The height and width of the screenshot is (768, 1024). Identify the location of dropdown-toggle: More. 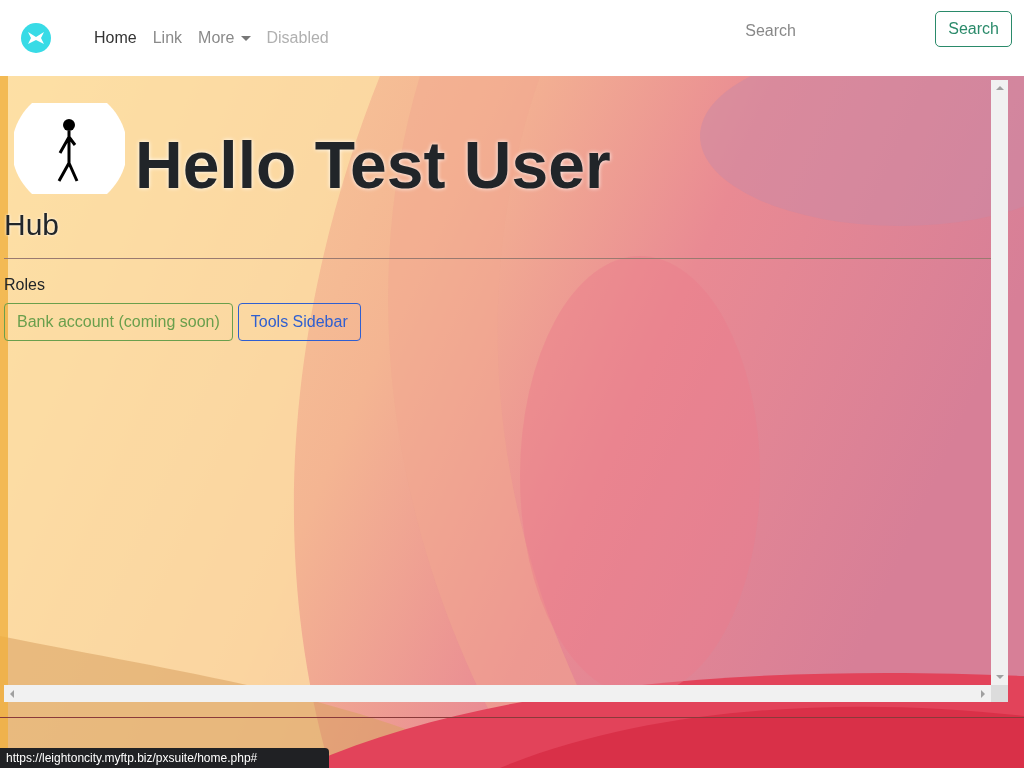
(224, 38).